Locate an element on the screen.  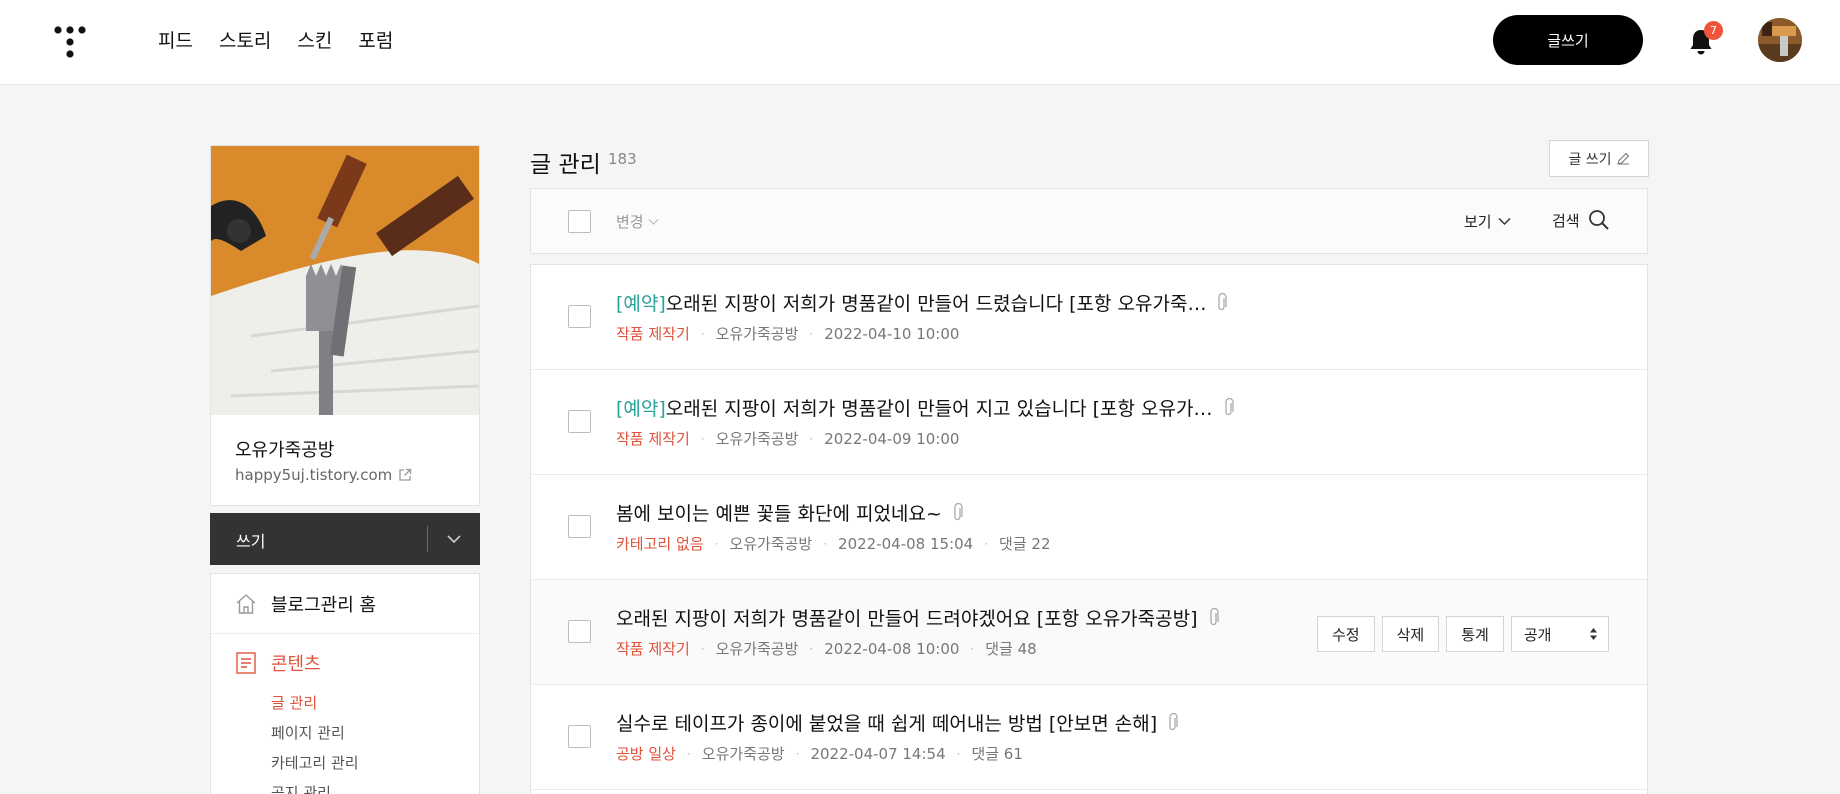
write-button: 글쓰기 is located at coordinates (1568, 40).